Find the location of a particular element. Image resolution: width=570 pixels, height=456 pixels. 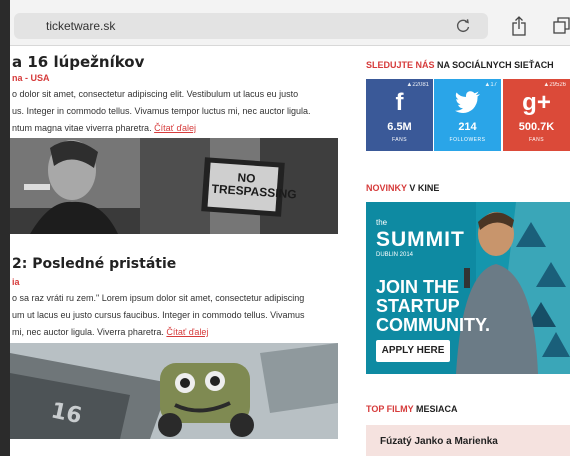

ad-title: SUMMIT is located at coordinates (420, 239).